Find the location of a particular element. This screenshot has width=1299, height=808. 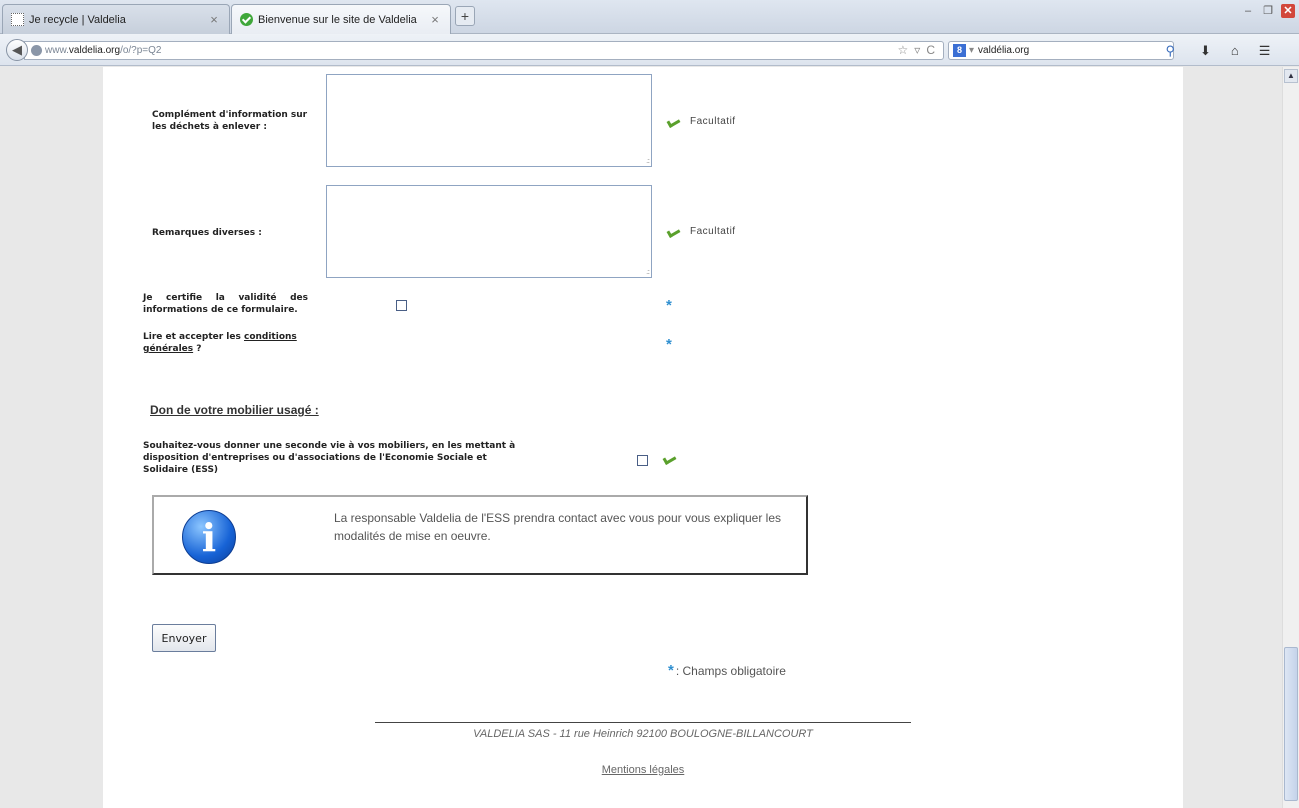

globe-icon is located at coordinates (36, 50).